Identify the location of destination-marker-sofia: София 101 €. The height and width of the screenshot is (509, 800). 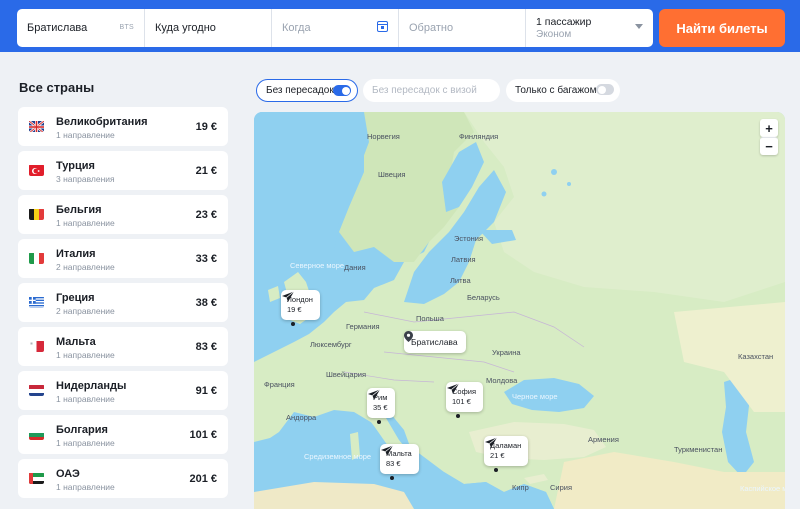
(465, 400).